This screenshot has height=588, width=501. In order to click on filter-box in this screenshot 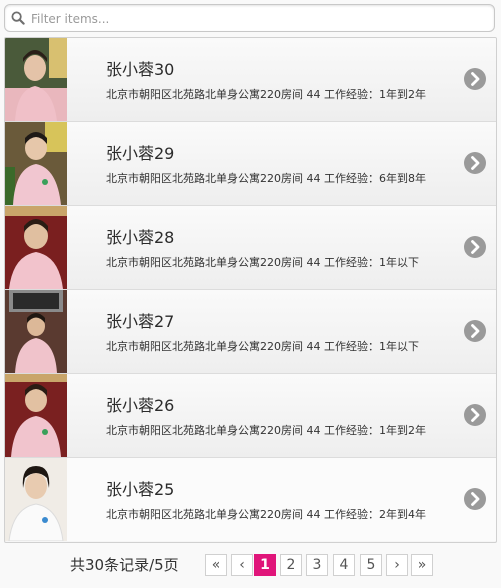, I will do `click(249, 18)`.